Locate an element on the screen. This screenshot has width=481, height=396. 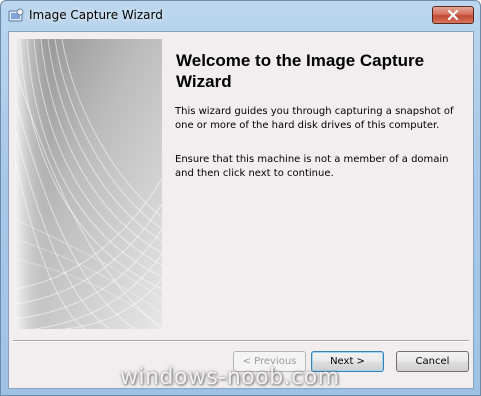
window-title: Image Capture Wizard is located at coordinates (96, 15).